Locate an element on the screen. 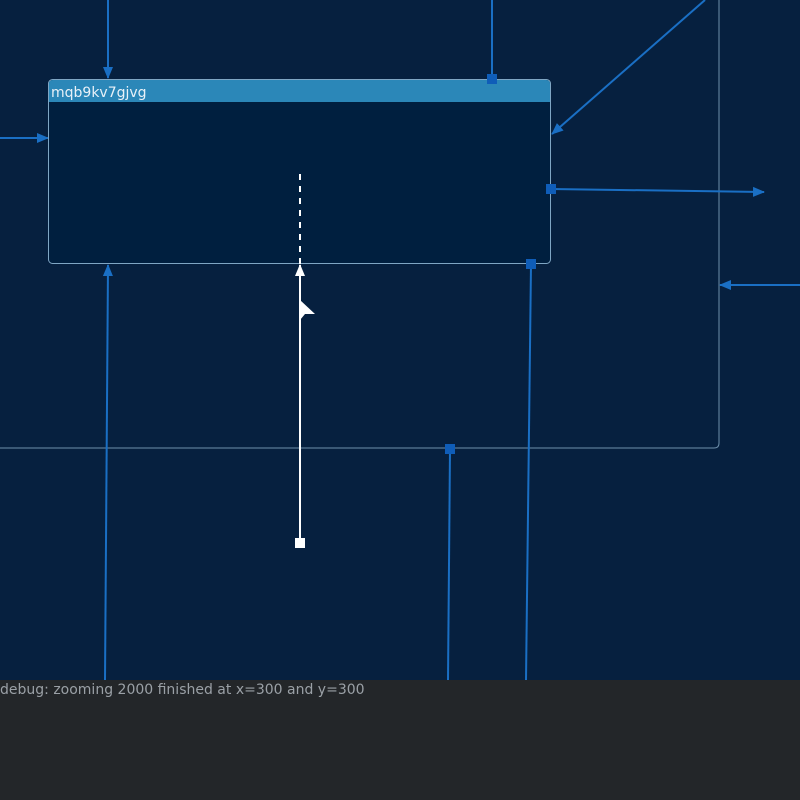 The height and width of the screenshot is (800, 800). edge-bottom-port-down is located at coordinates (528, 471).